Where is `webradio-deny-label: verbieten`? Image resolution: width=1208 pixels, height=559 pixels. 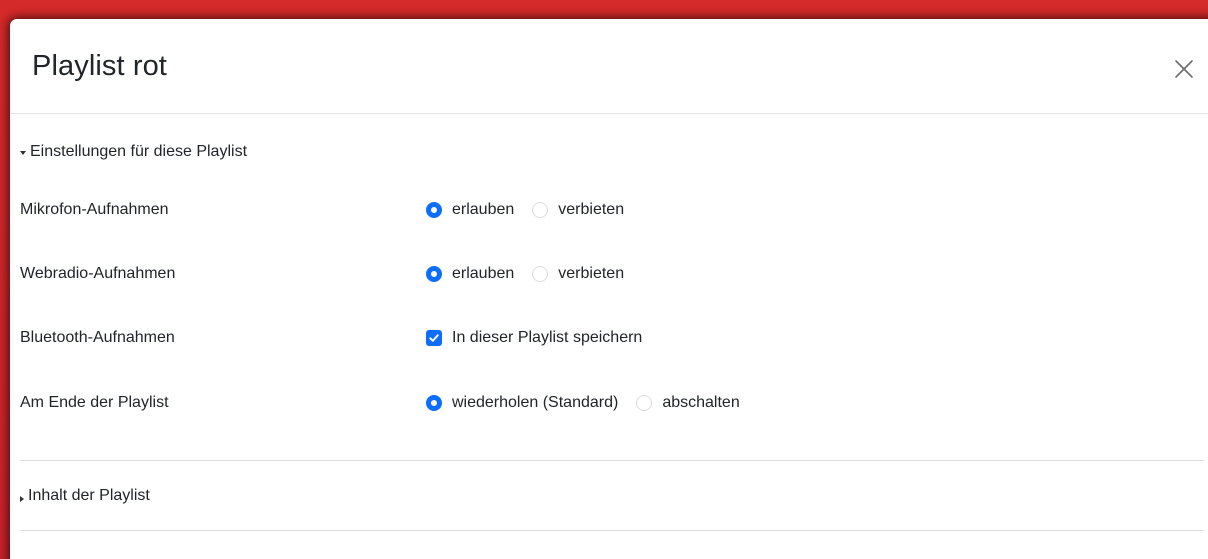
webradio-deny-label: verbieten is located at coordinates (591, 273).